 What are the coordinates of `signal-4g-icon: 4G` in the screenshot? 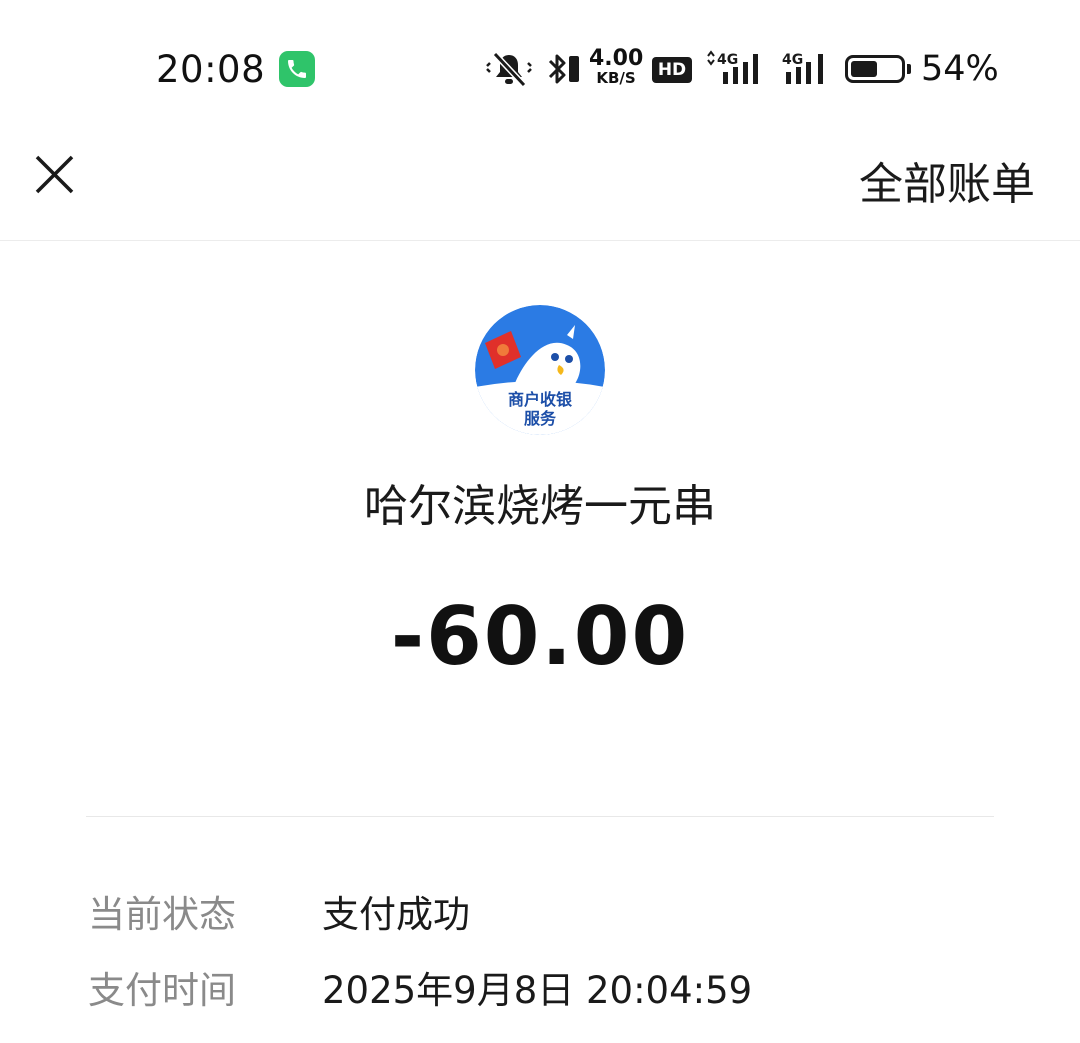 It's located at (732, 67).